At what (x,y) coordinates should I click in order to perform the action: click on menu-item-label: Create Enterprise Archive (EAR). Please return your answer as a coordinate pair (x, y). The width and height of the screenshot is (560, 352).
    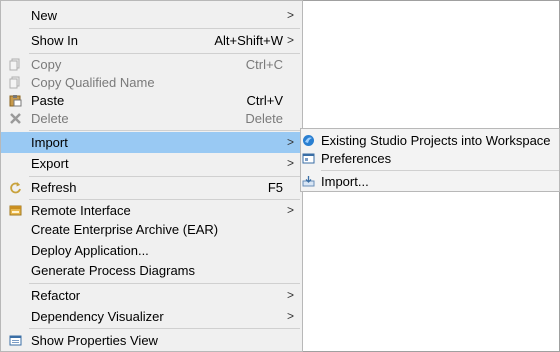
    Looking at the image, I should click on (125, 229).